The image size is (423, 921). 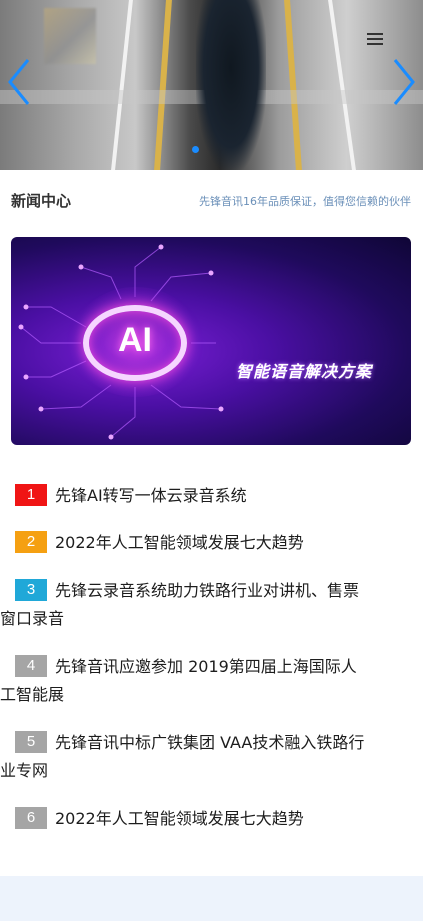 What do you see at coordinates (375, 40) in the screenshot?
I see `menu-icon` at bounding box center [375, 40].